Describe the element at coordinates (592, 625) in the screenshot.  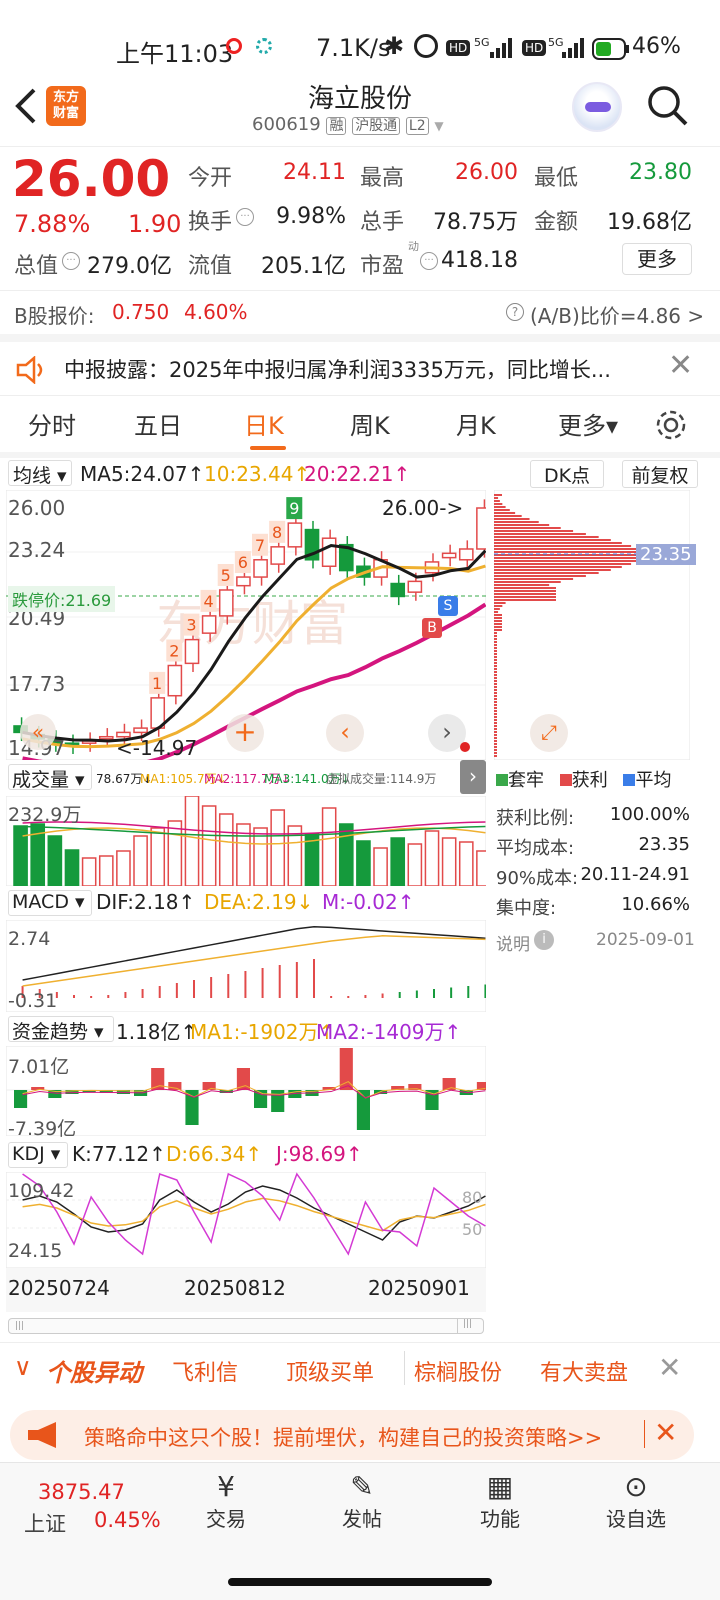
I see `chip-distribution-chart` at that location.